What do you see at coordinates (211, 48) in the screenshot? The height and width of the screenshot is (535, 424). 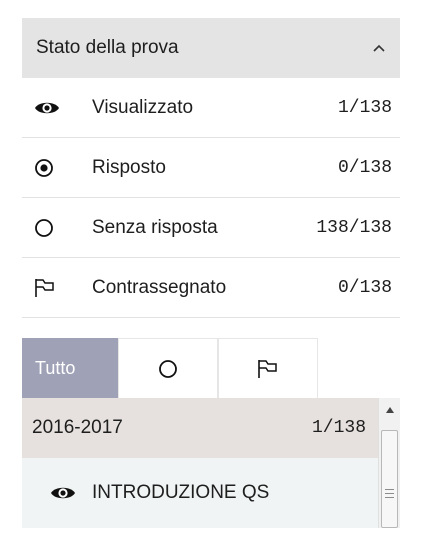 I see `panel-header: Stato della prova` at bounding box center [211, 48].